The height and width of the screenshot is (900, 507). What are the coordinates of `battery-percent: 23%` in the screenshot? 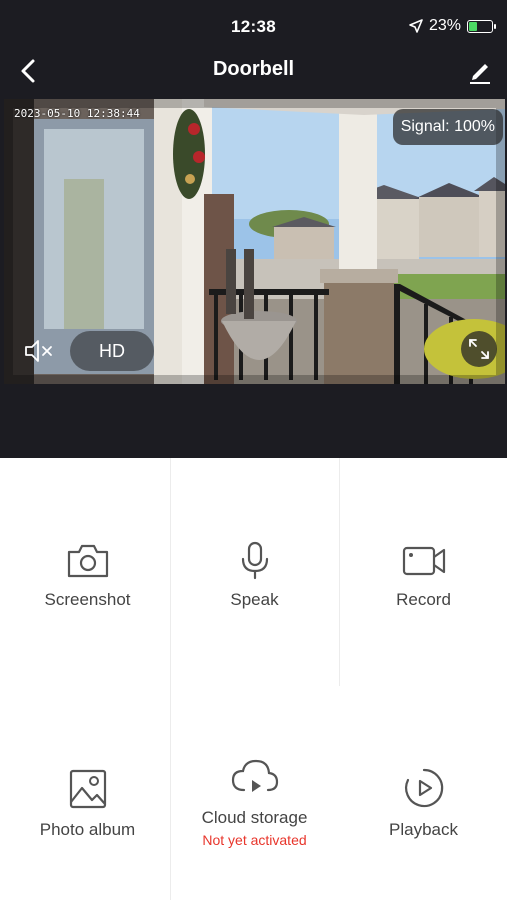 It's located at (444, 25).